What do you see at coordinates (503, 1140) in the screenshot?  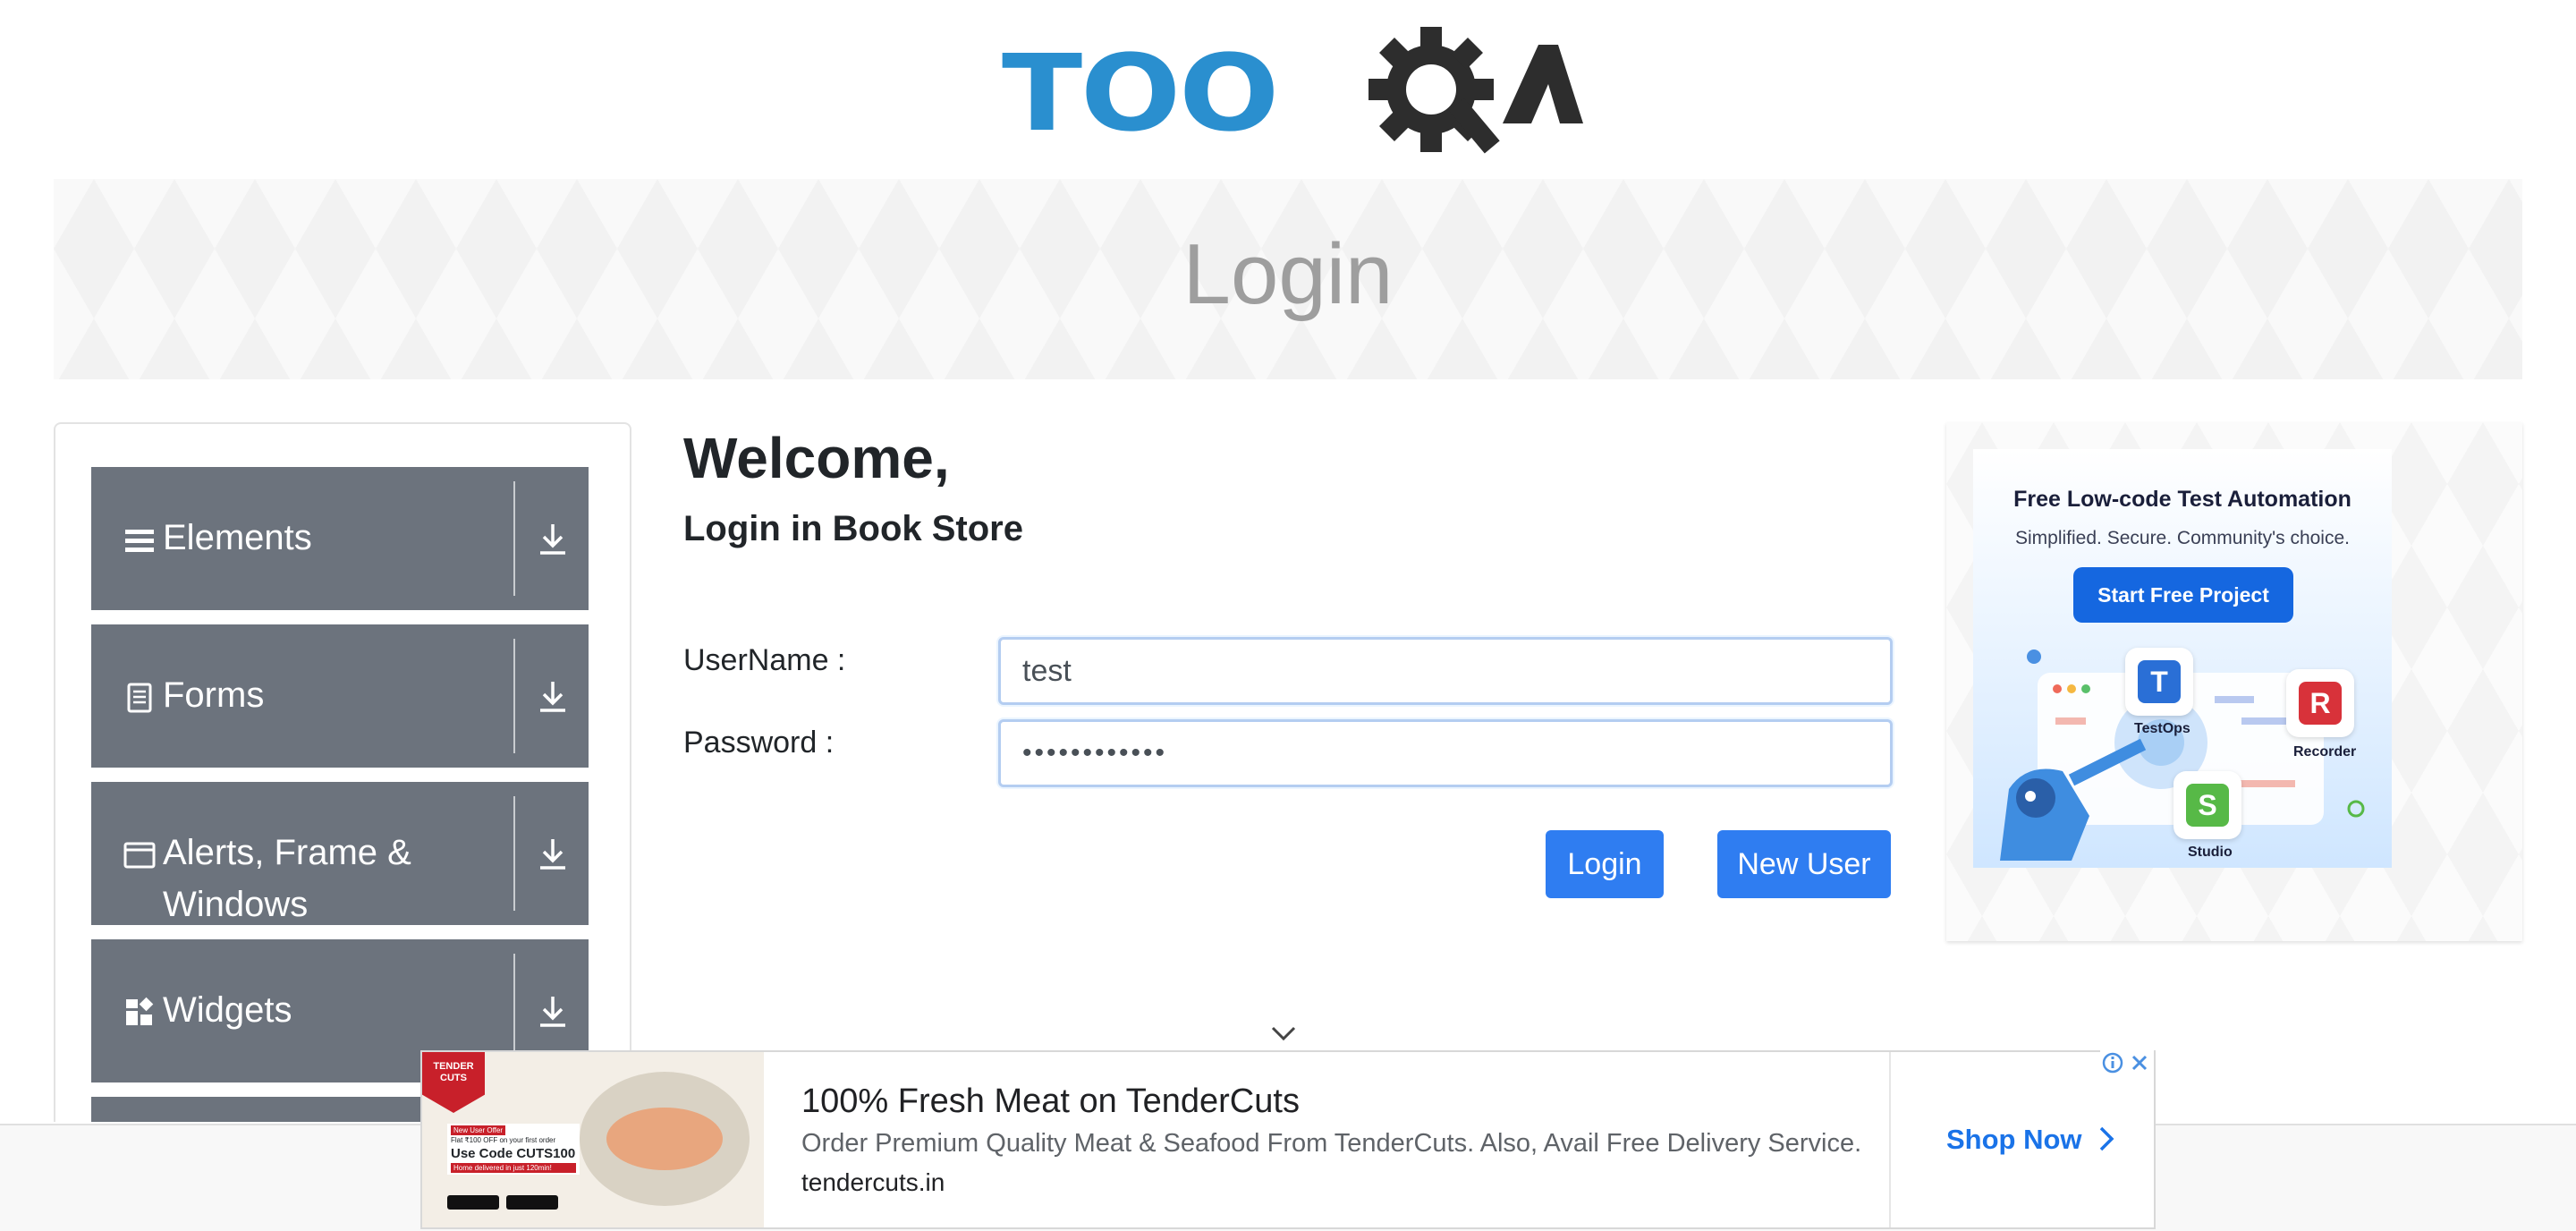 I see `promo-line: Flat ₹100 OFF on your first order` at bounding box center [503, 1140].